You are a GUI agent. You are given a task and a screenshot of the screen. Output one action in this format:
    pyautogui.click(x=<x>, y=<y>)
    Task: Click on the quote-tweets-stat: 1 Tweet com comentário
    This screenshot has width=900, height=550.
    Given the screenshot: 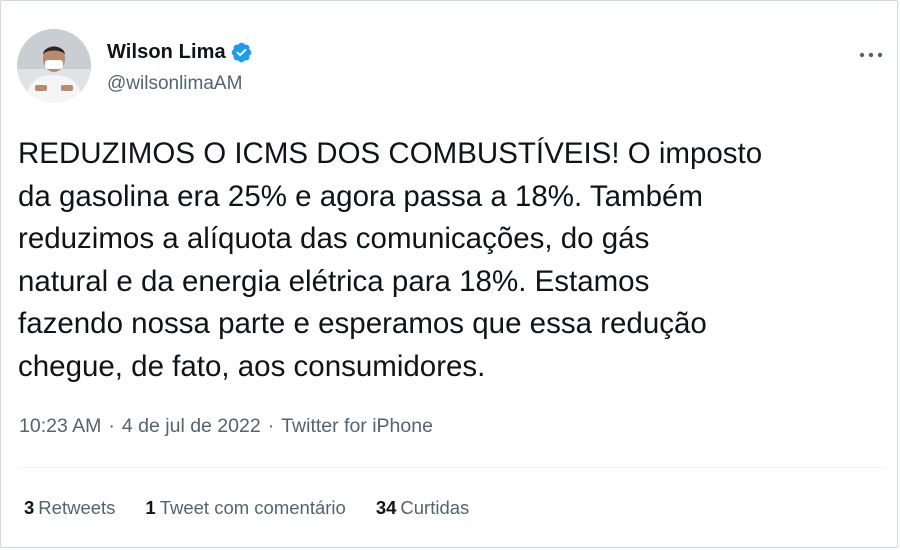 What is the action you would take?
    pyautogui.click(x=245, y=508)
    